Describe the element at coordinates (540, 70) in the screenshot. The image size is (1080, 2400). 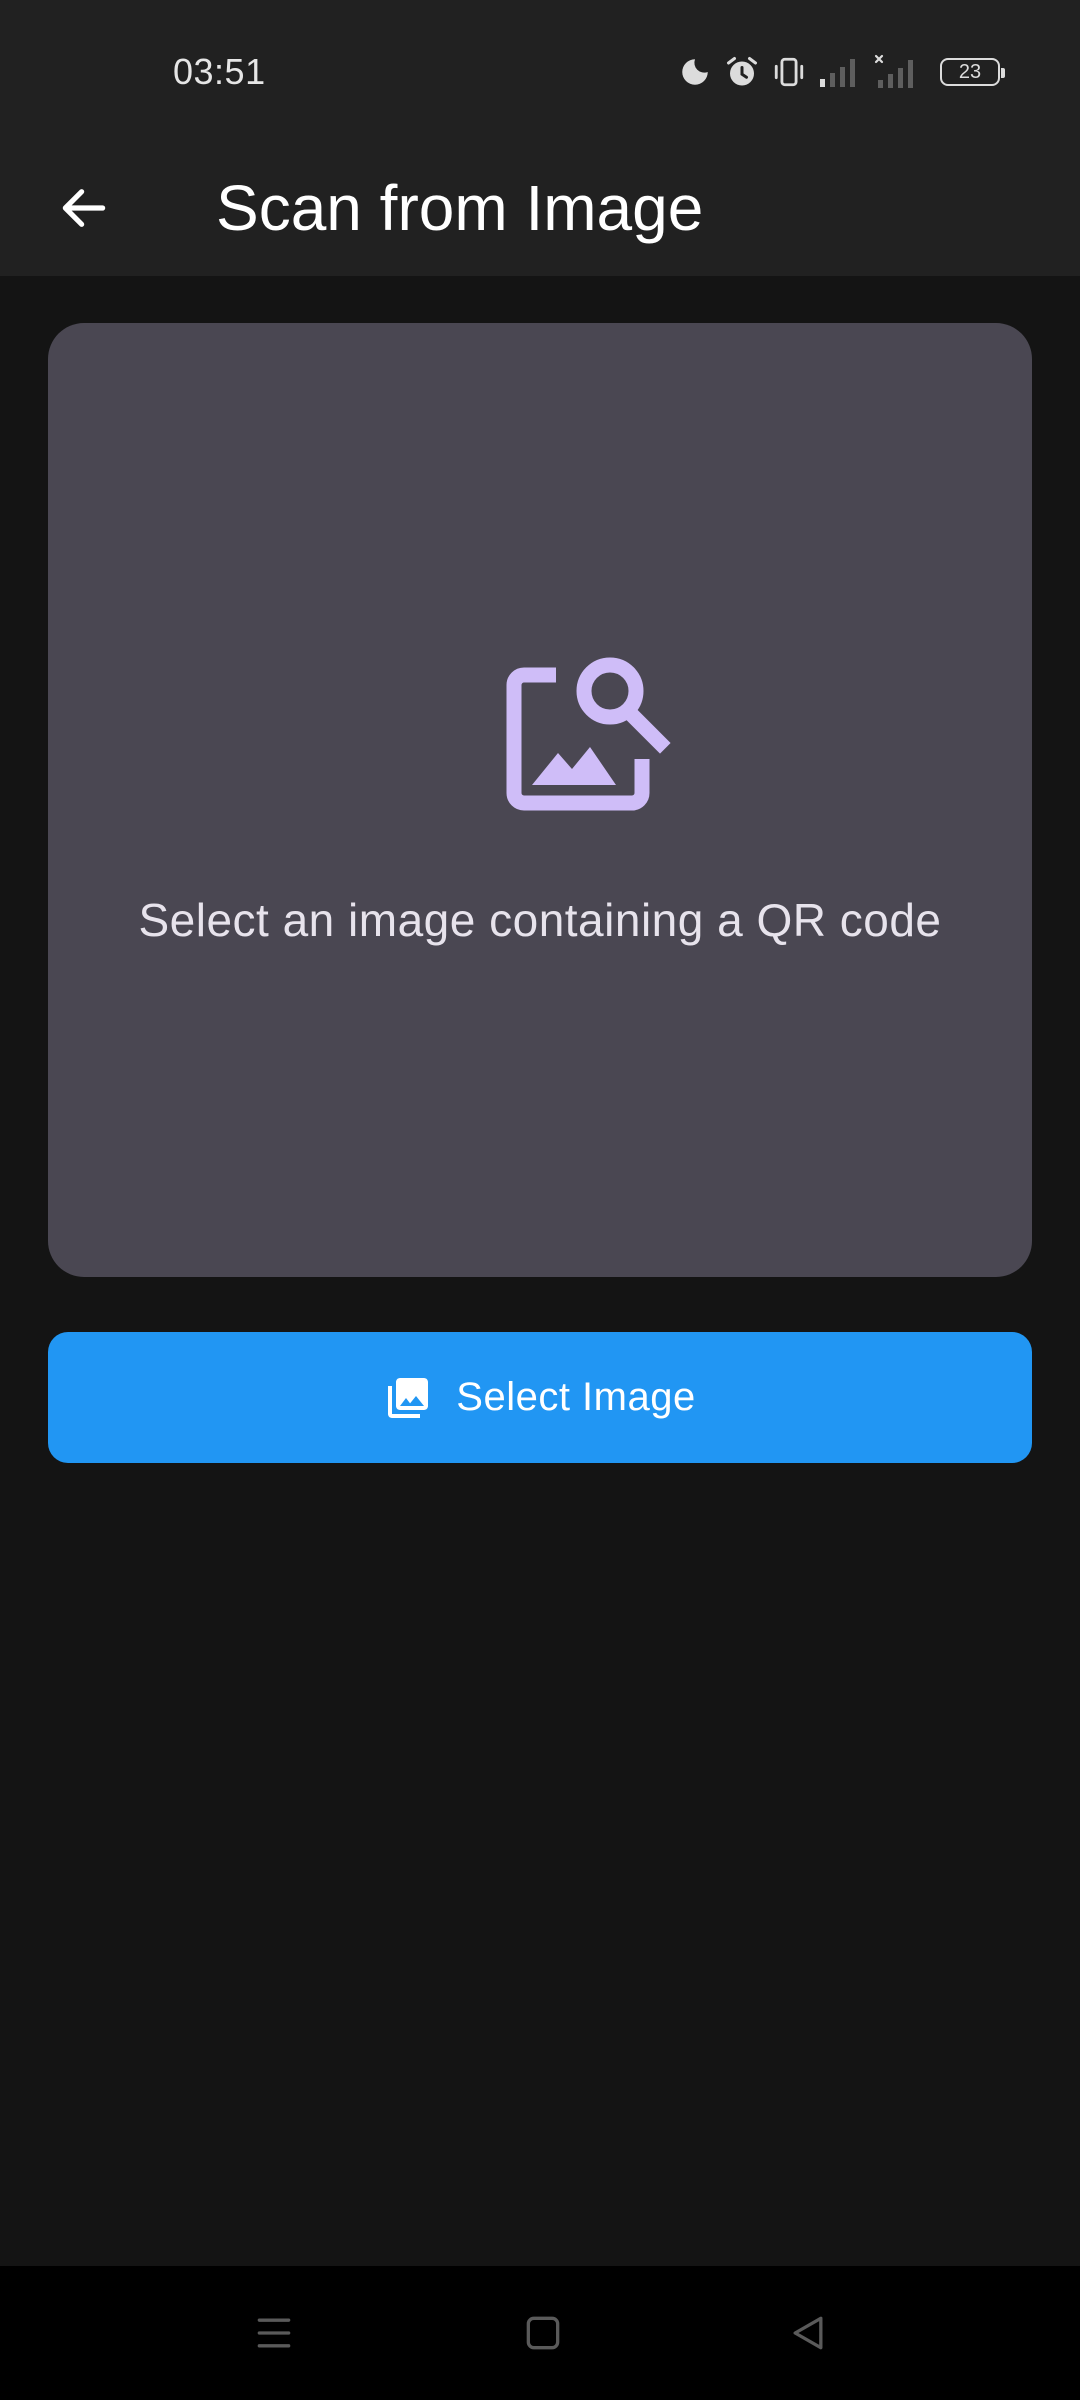
I see `status-bar: 03:51 23` at that location.